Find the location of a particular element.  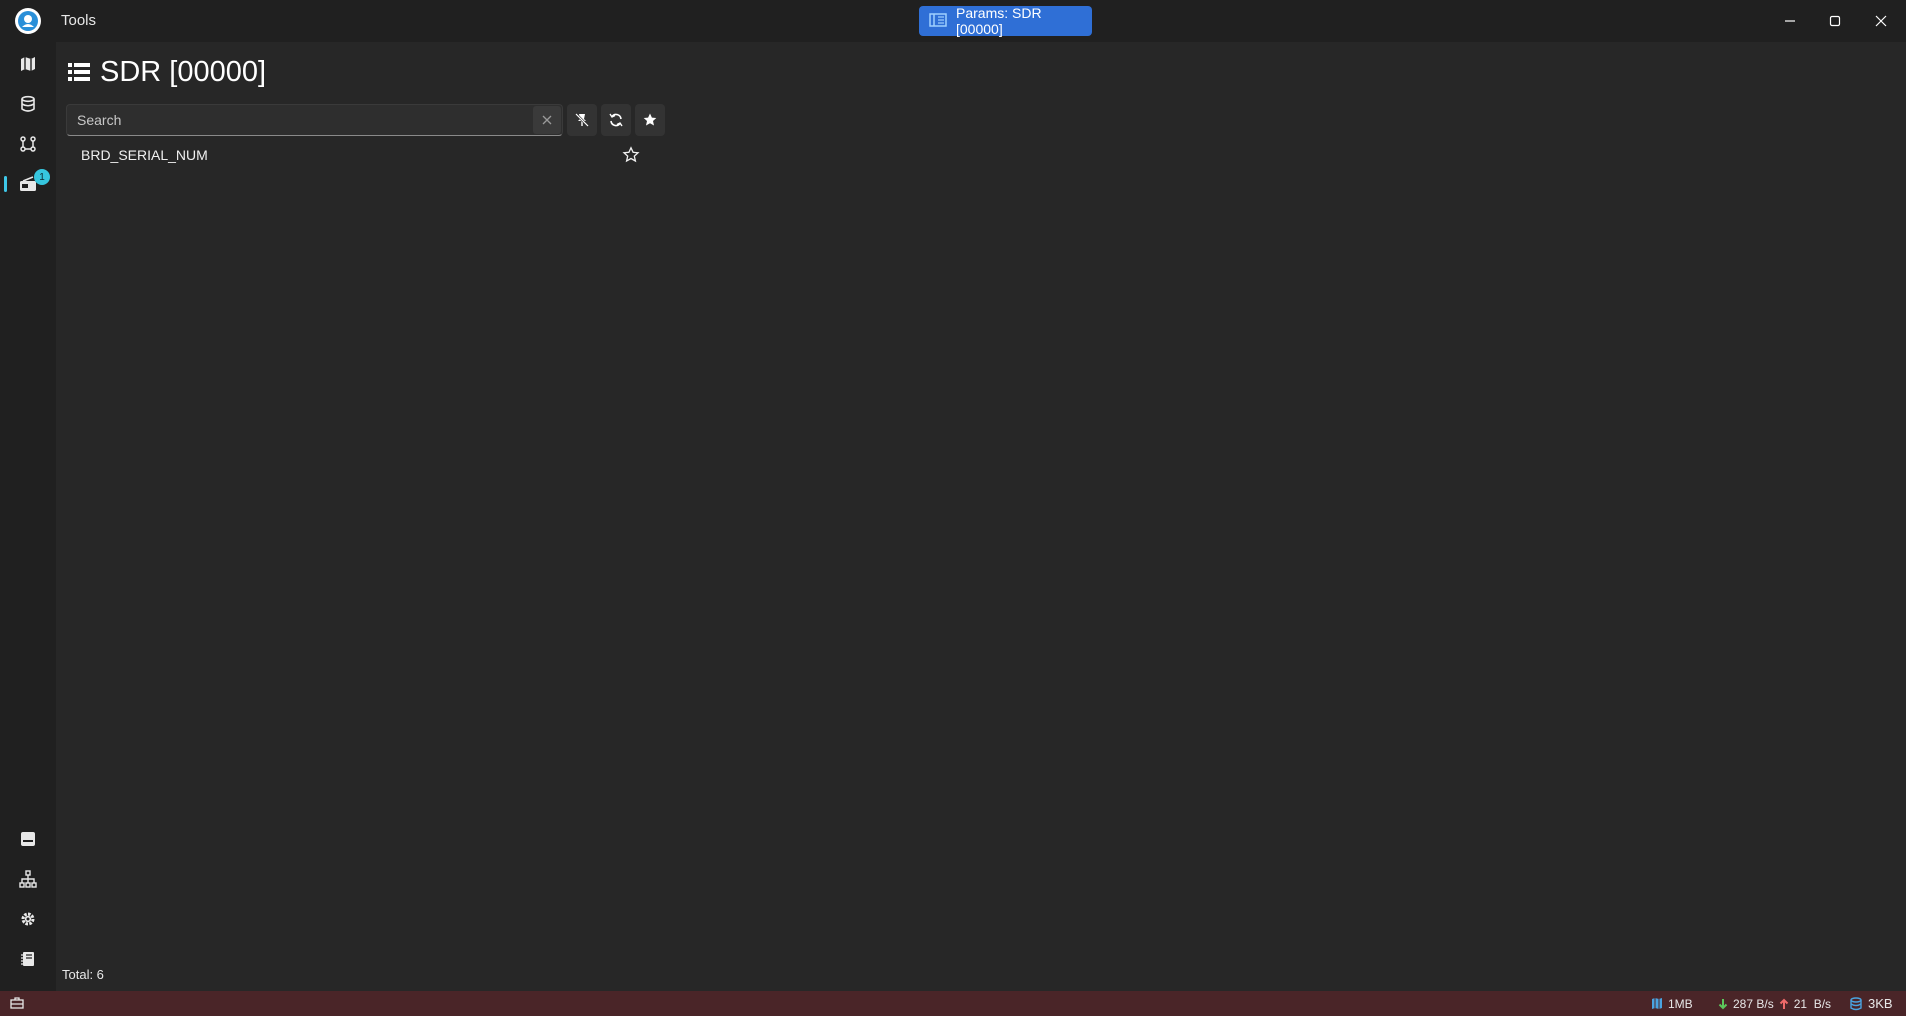

map-cache-size: 1MB is located at coordinates (1680, 1003).